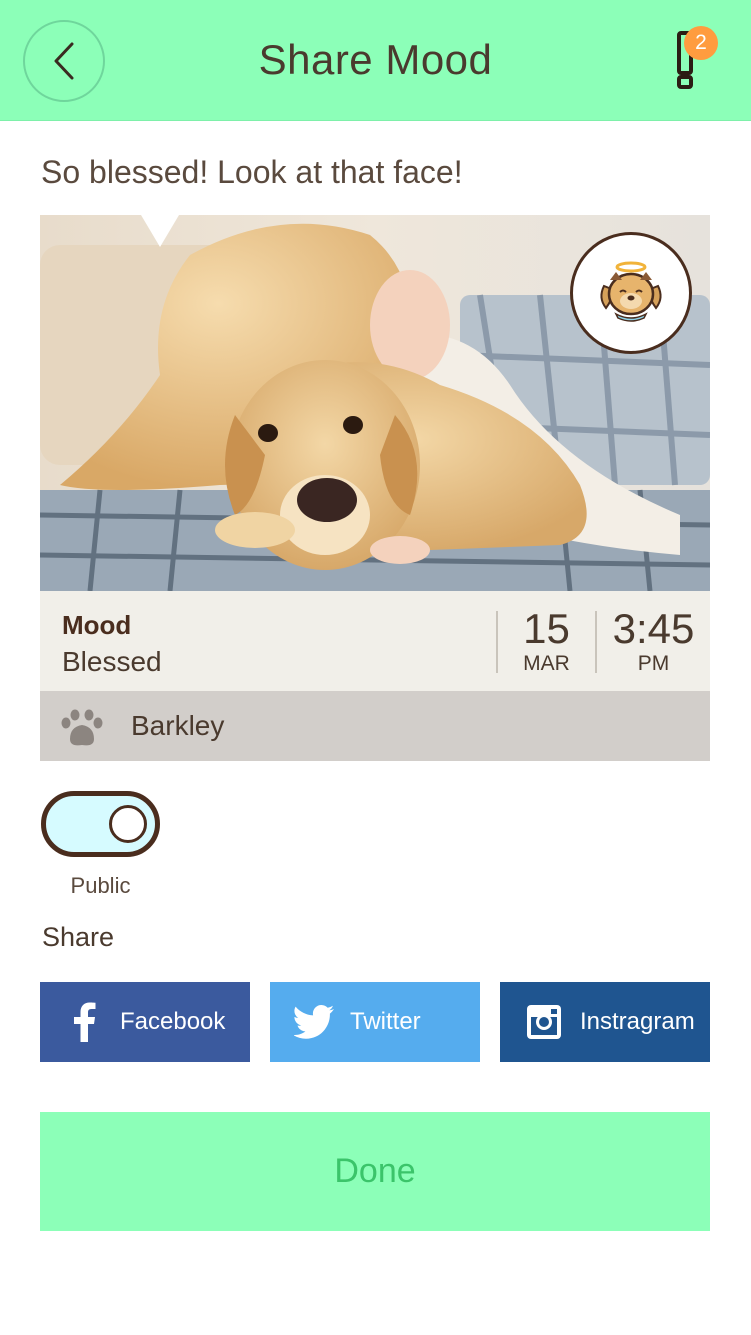 The height and width of the screenshot is (1335, 751). Describe the element at coordinates (100, 885) in the screenshot. I see `public-label: Public` at that location.